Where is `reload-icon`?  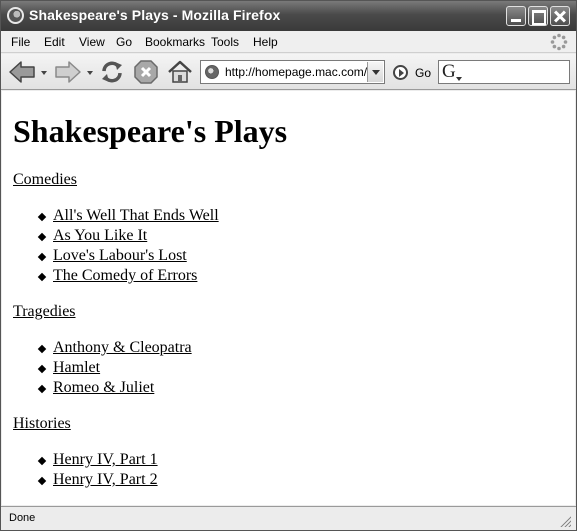
reload-icon is located at coordinates (112, 72).